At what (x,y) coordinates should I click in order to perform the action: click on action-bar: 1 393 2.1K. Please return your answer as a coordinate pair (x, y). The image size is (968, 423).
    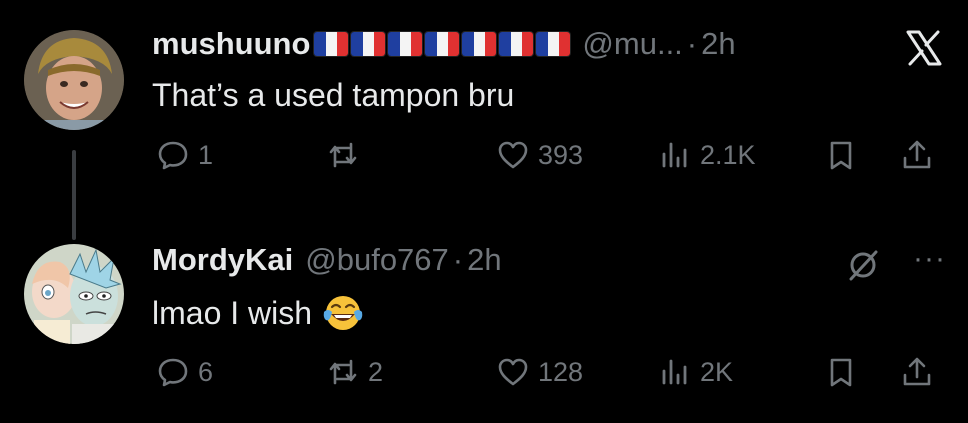
    Looking at the image, I should click on (545, 158).